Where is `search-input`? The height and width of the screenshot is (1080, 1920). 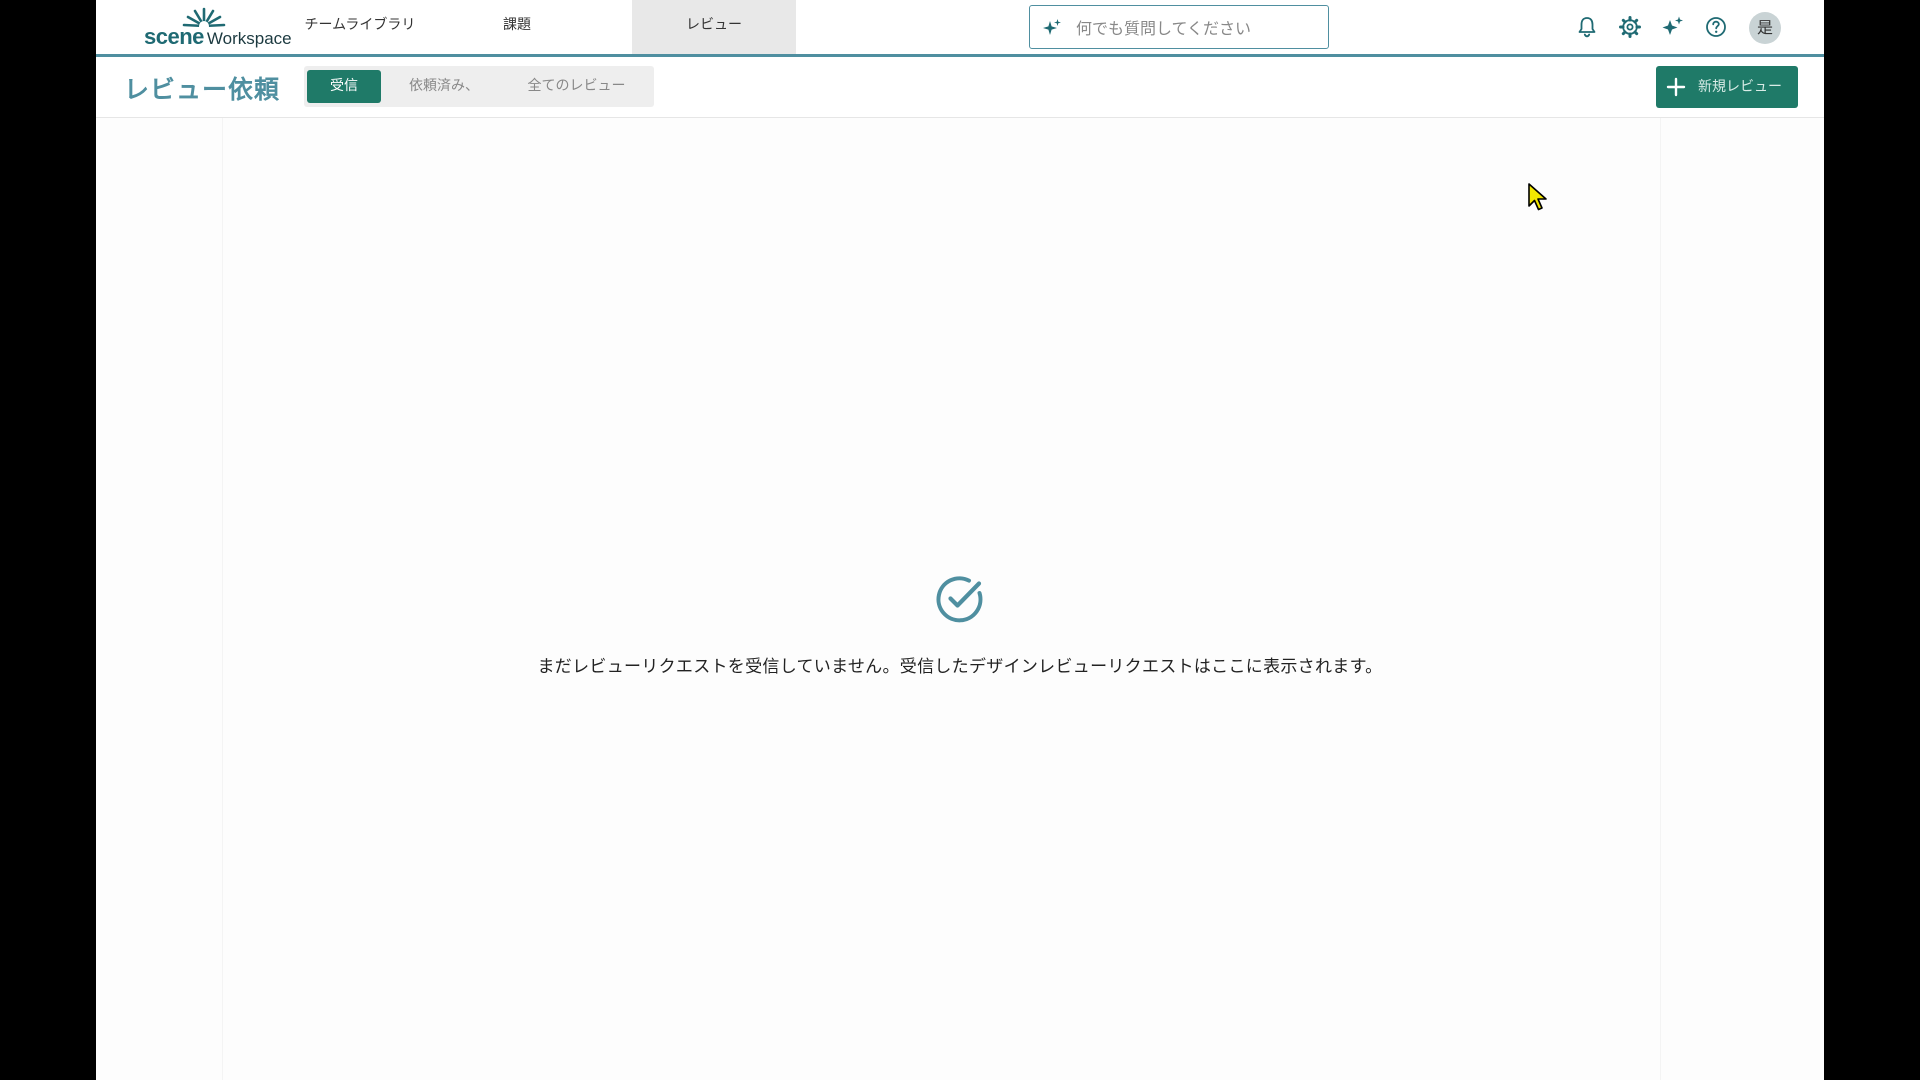
search-input is located at coordinates (1196, 28).